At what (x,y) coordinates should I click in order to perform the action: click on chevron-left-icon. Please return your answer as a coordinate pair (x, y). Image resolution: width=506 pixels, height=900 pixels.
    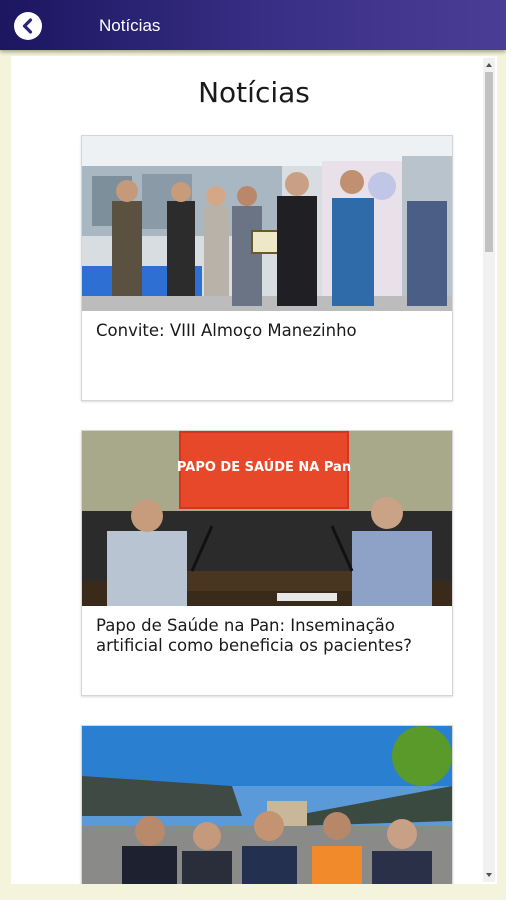
    Looking at the image, I should click on (27, 26).